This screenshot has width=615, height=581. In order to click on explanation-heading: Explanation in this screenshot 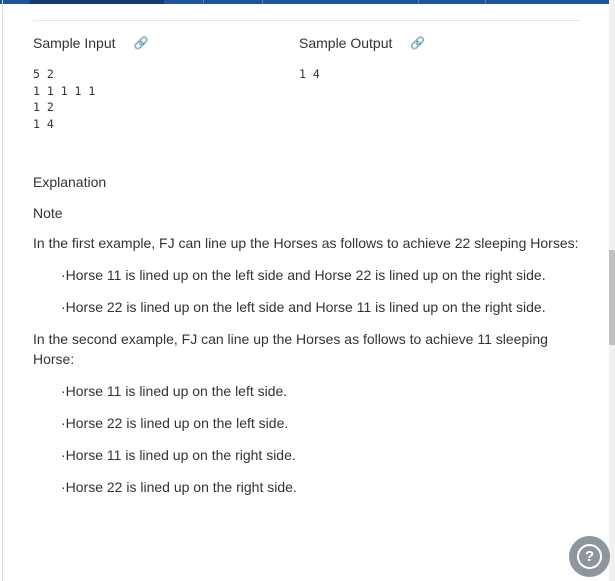, I will do `click(70, 182)`.